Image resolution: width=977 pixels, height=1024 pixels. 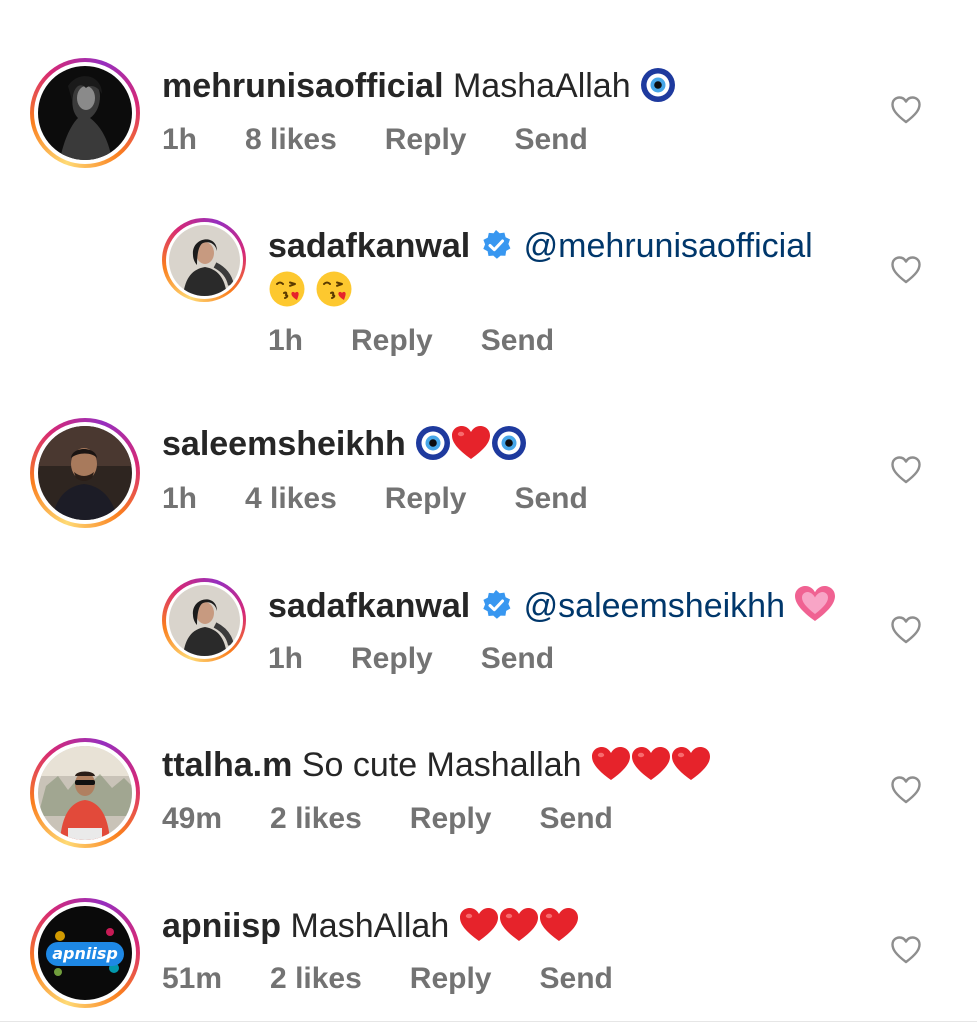 I want to click on avatar-ring: apniisp, so click(x=85, y=953).